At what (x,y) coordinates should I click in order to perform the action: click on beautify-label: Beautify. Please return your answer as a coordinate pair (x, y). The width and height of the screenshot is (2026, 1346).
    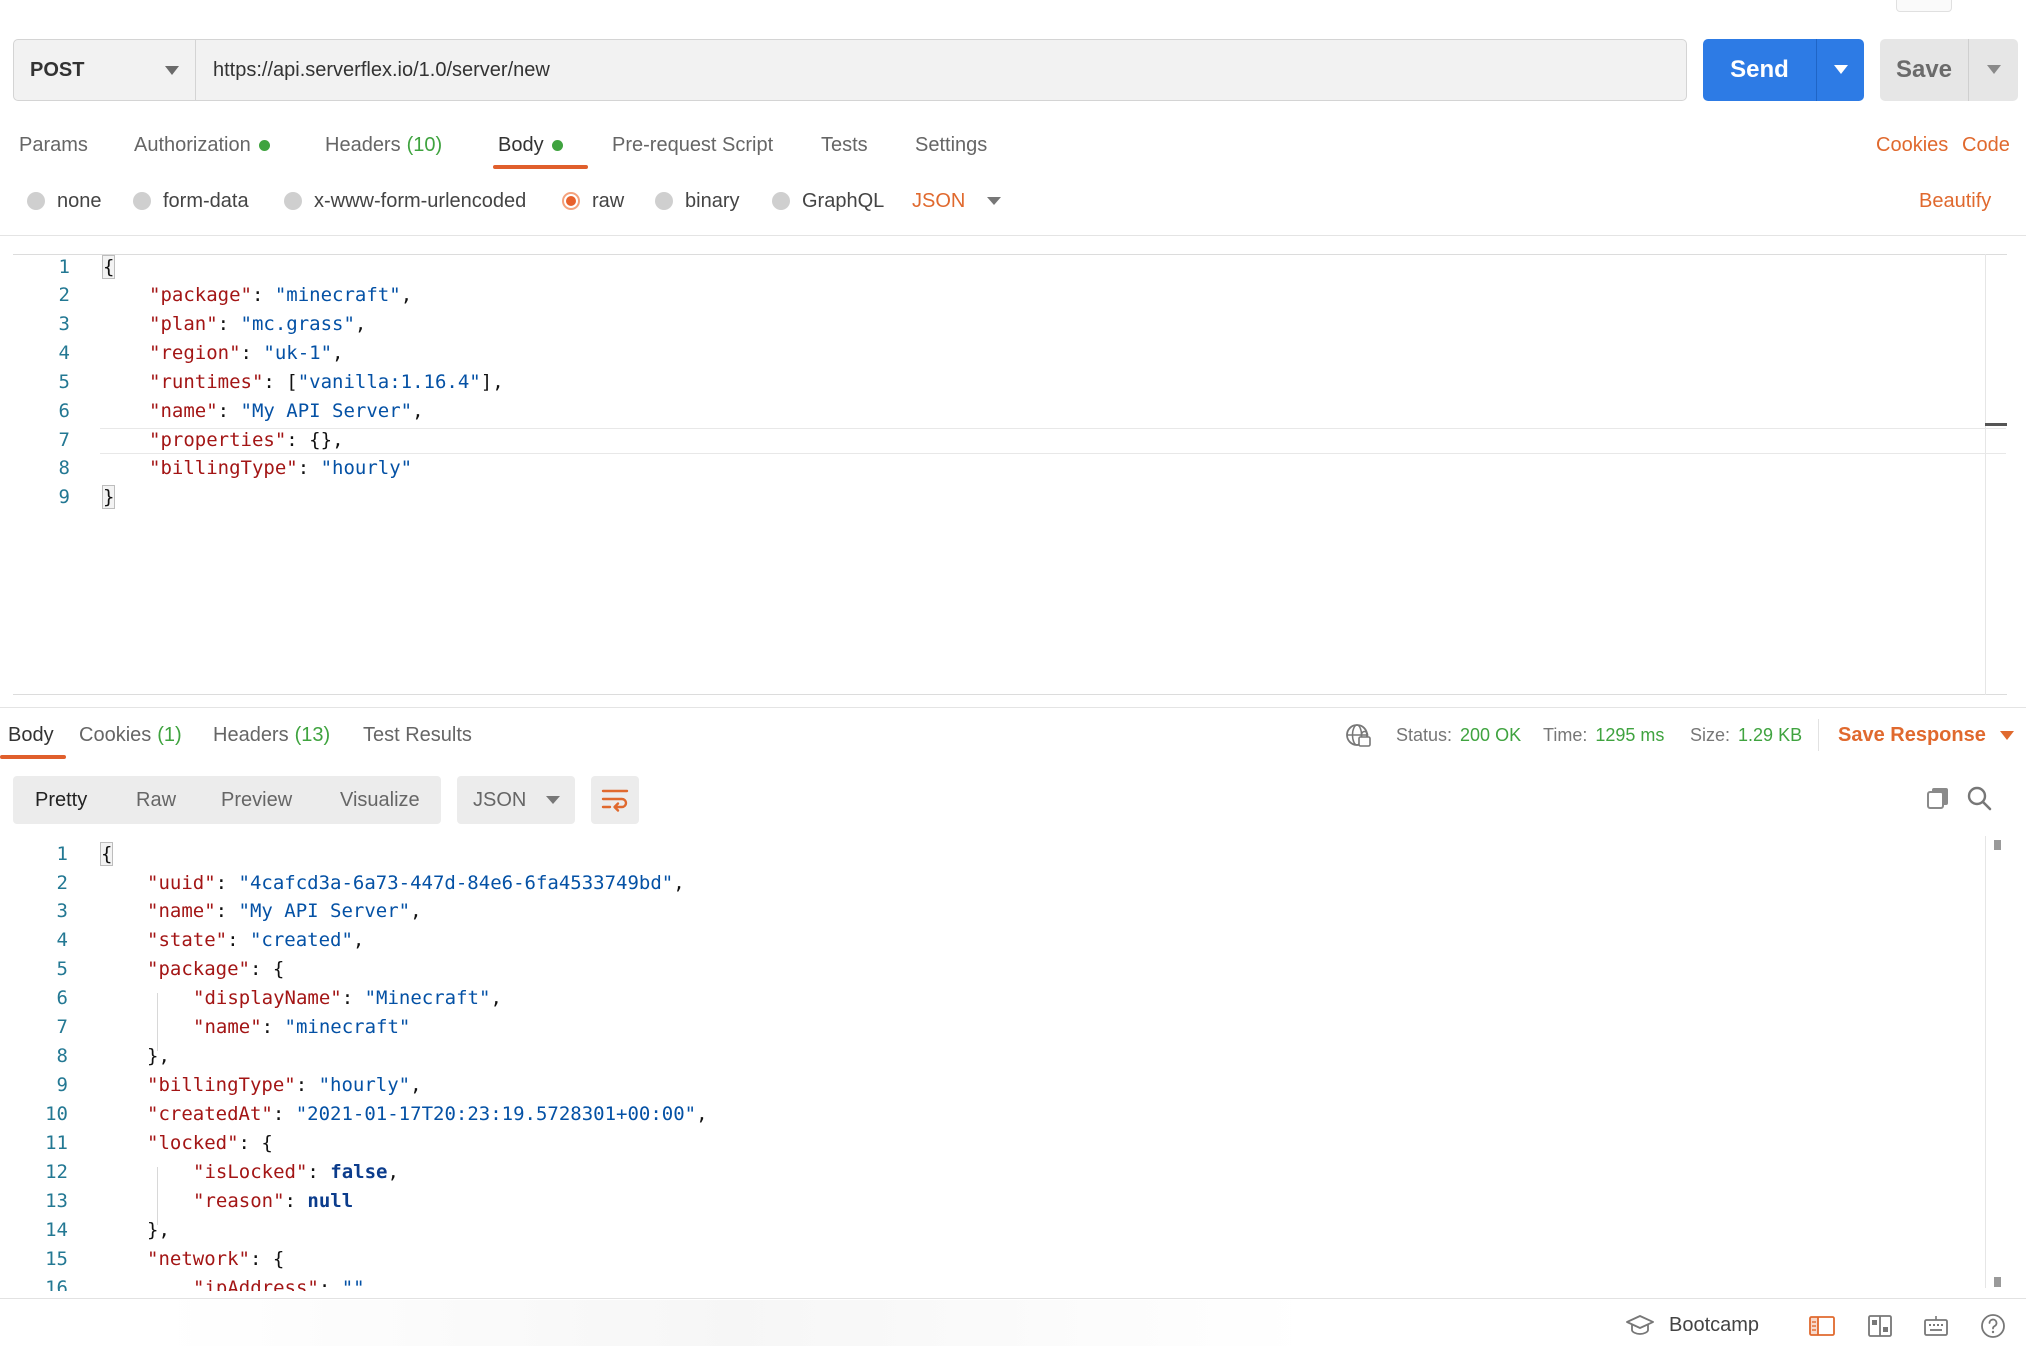
    Looking at the image, I should click on (1955, 200).